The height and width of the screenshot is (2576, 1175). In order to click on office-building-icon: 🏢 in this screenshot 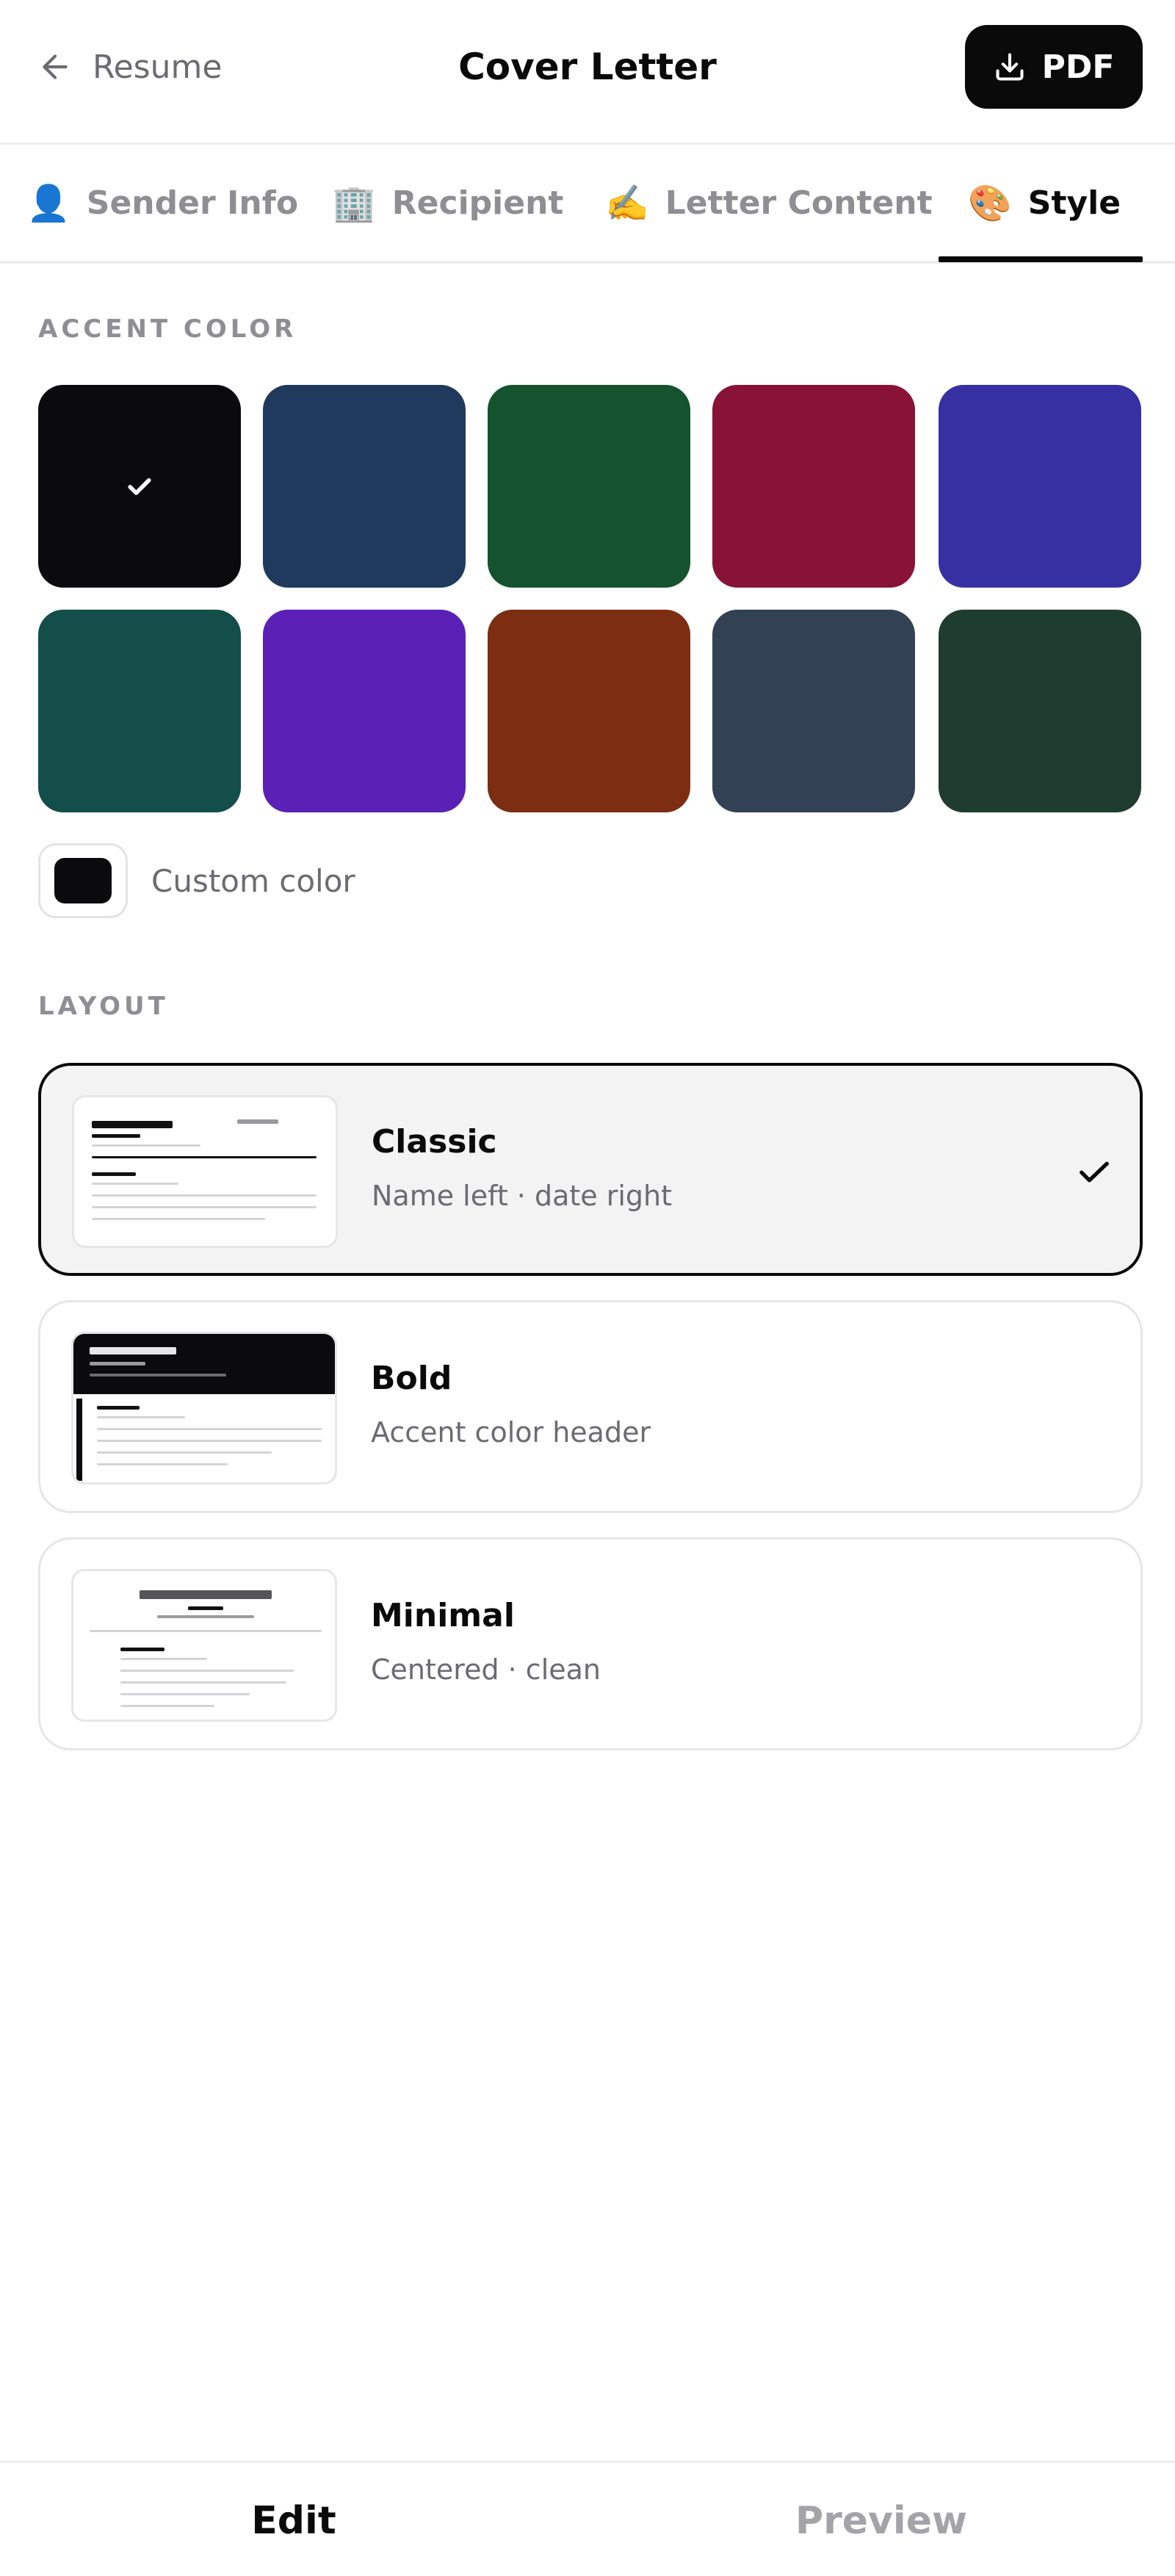, I will do `click(354, 203)`.